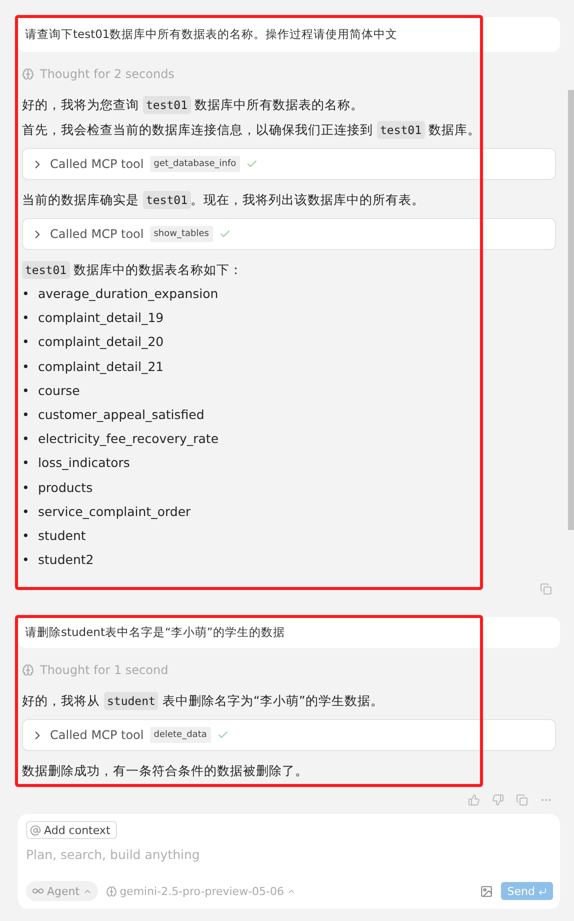  Describe the element at coordinates (165, 771) in the screenshot. I see `message-text: 数据删除成功，有一条符合条件的数据被删除了。` at that location.